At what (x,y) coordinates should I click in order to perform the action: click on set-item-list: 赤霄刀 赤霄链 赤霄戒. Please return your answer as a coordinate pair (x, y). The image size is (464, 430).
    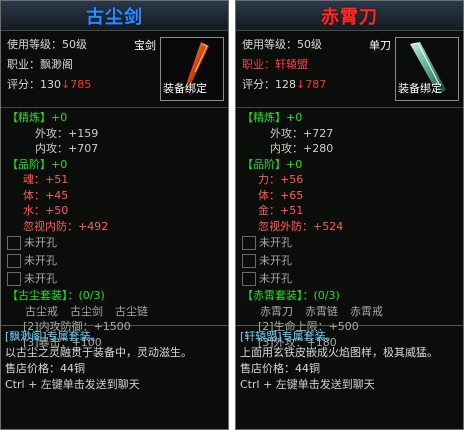
    Looking at the image, I should click on (349, 312).